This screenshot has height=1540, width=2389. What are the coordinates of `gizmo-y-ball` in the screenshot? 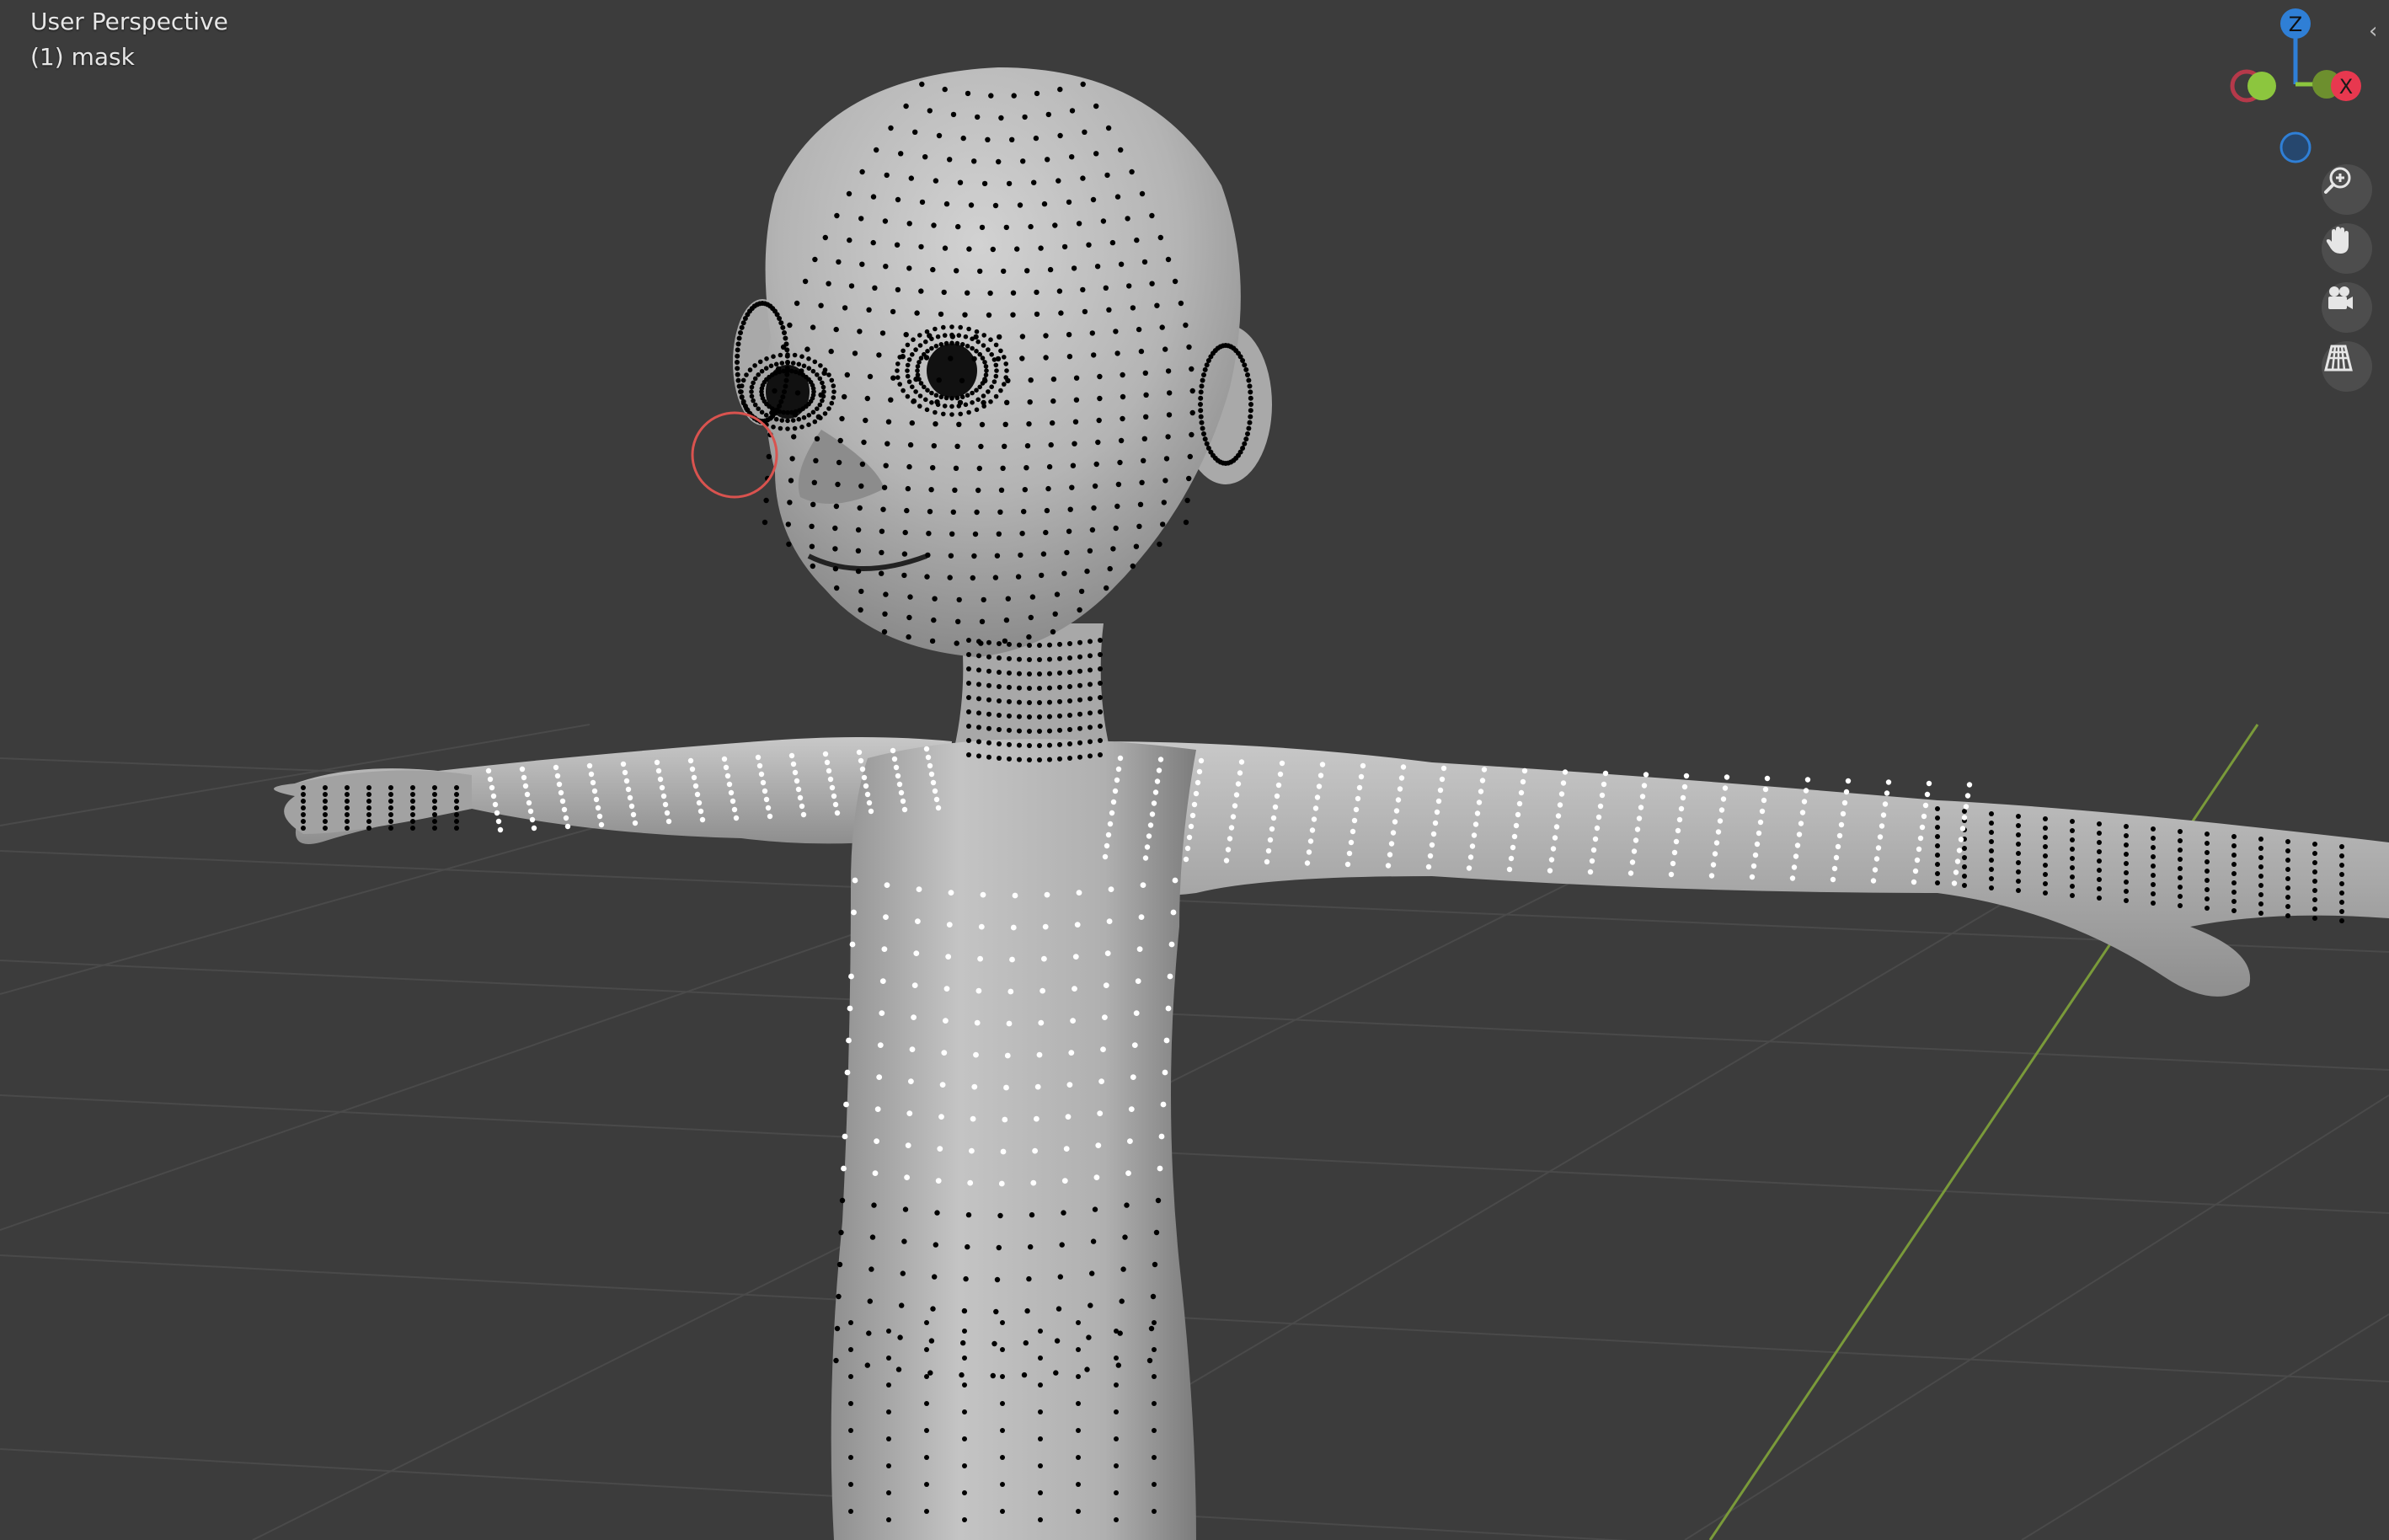 It's located at (2261, 86).